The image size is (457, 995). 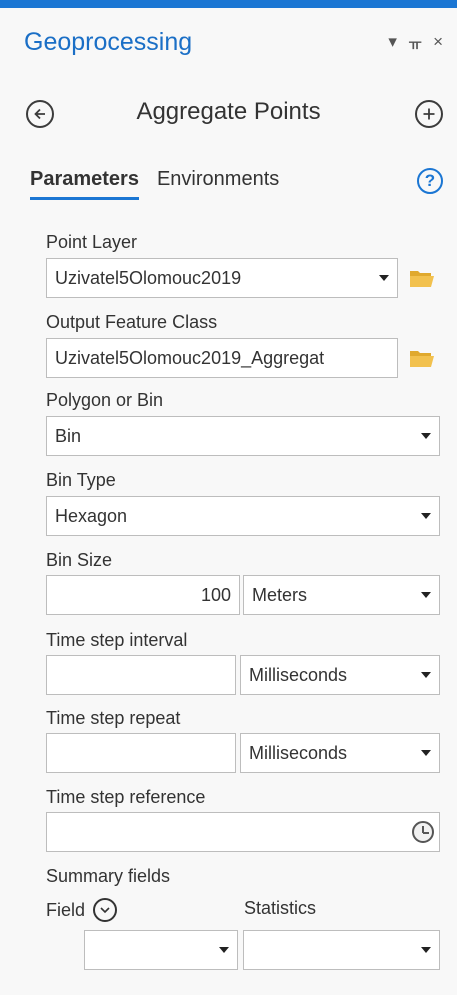 I want to click on time-step-reference-label: Time step reference, so click(x=126, y=797).